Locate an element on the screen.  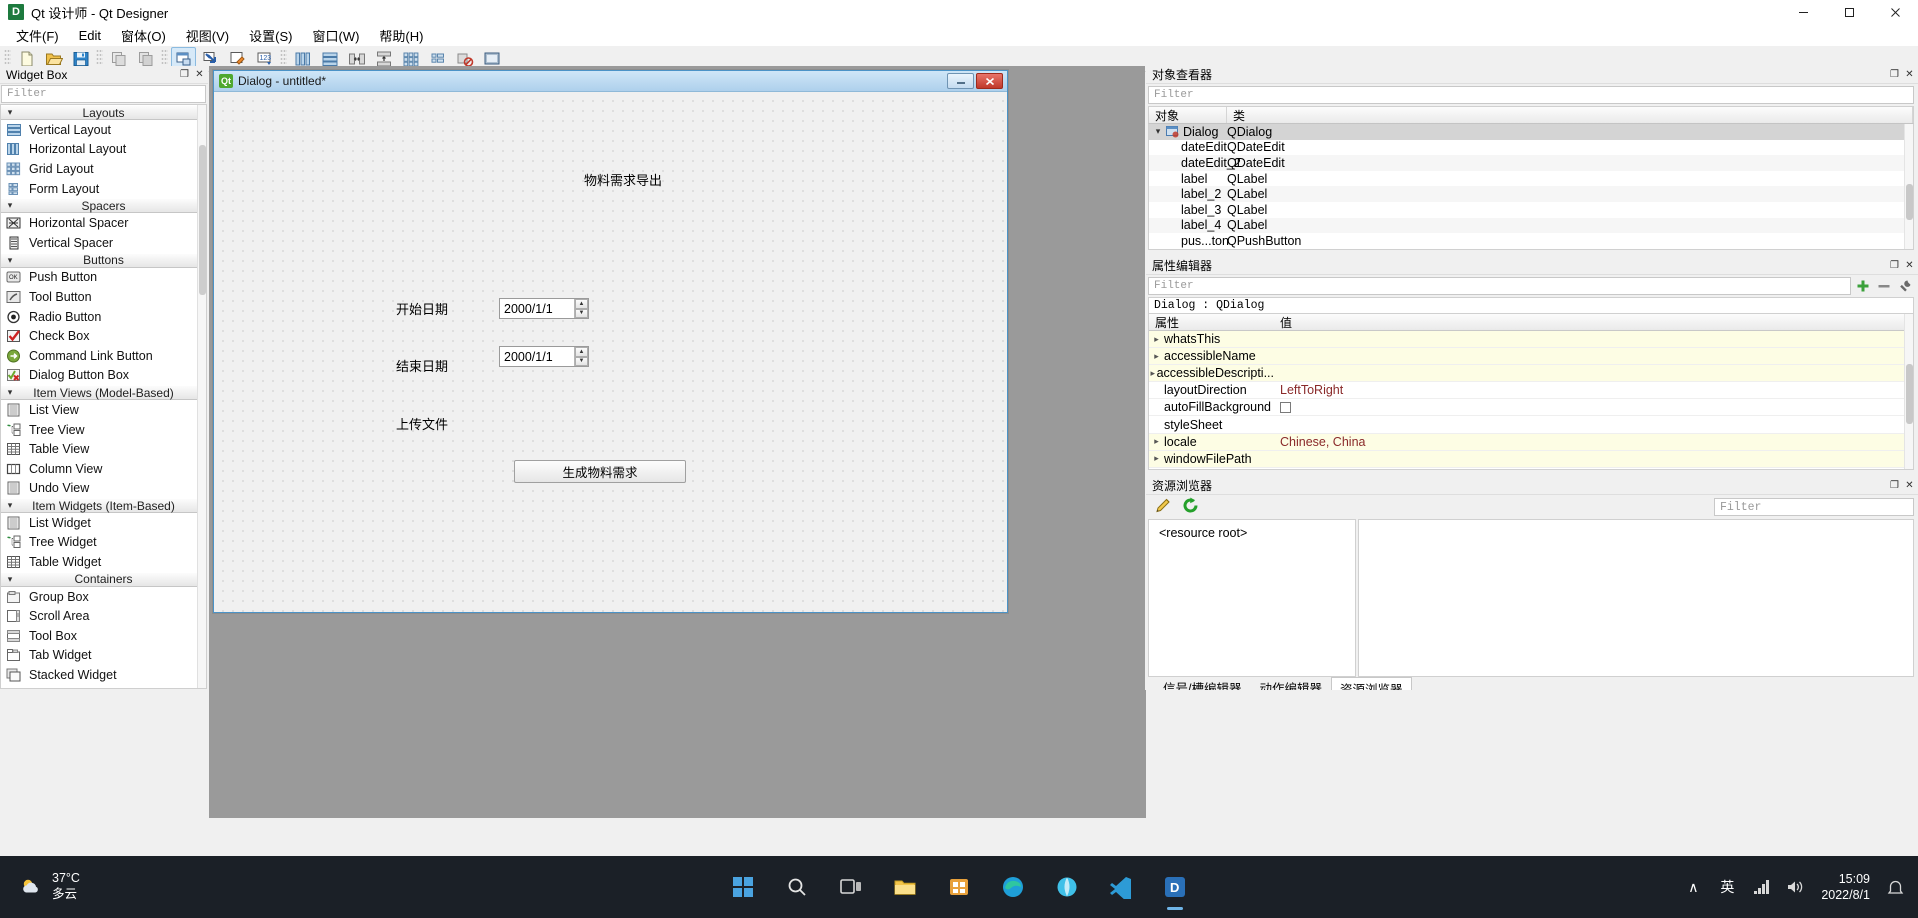
start-date-spinner: ▲ ▼ is located at coordinates (581, 308).